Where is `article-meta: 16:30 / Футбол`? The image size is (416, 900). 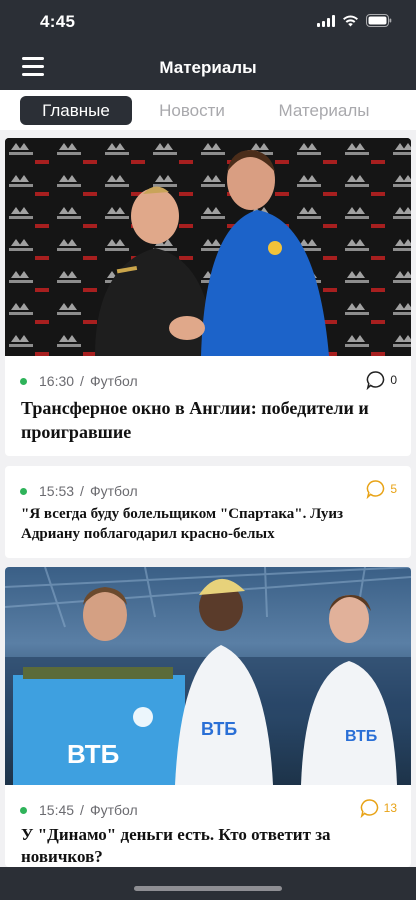
article-meta: 16:30 / Футбол is located at coordinates (79, 381).